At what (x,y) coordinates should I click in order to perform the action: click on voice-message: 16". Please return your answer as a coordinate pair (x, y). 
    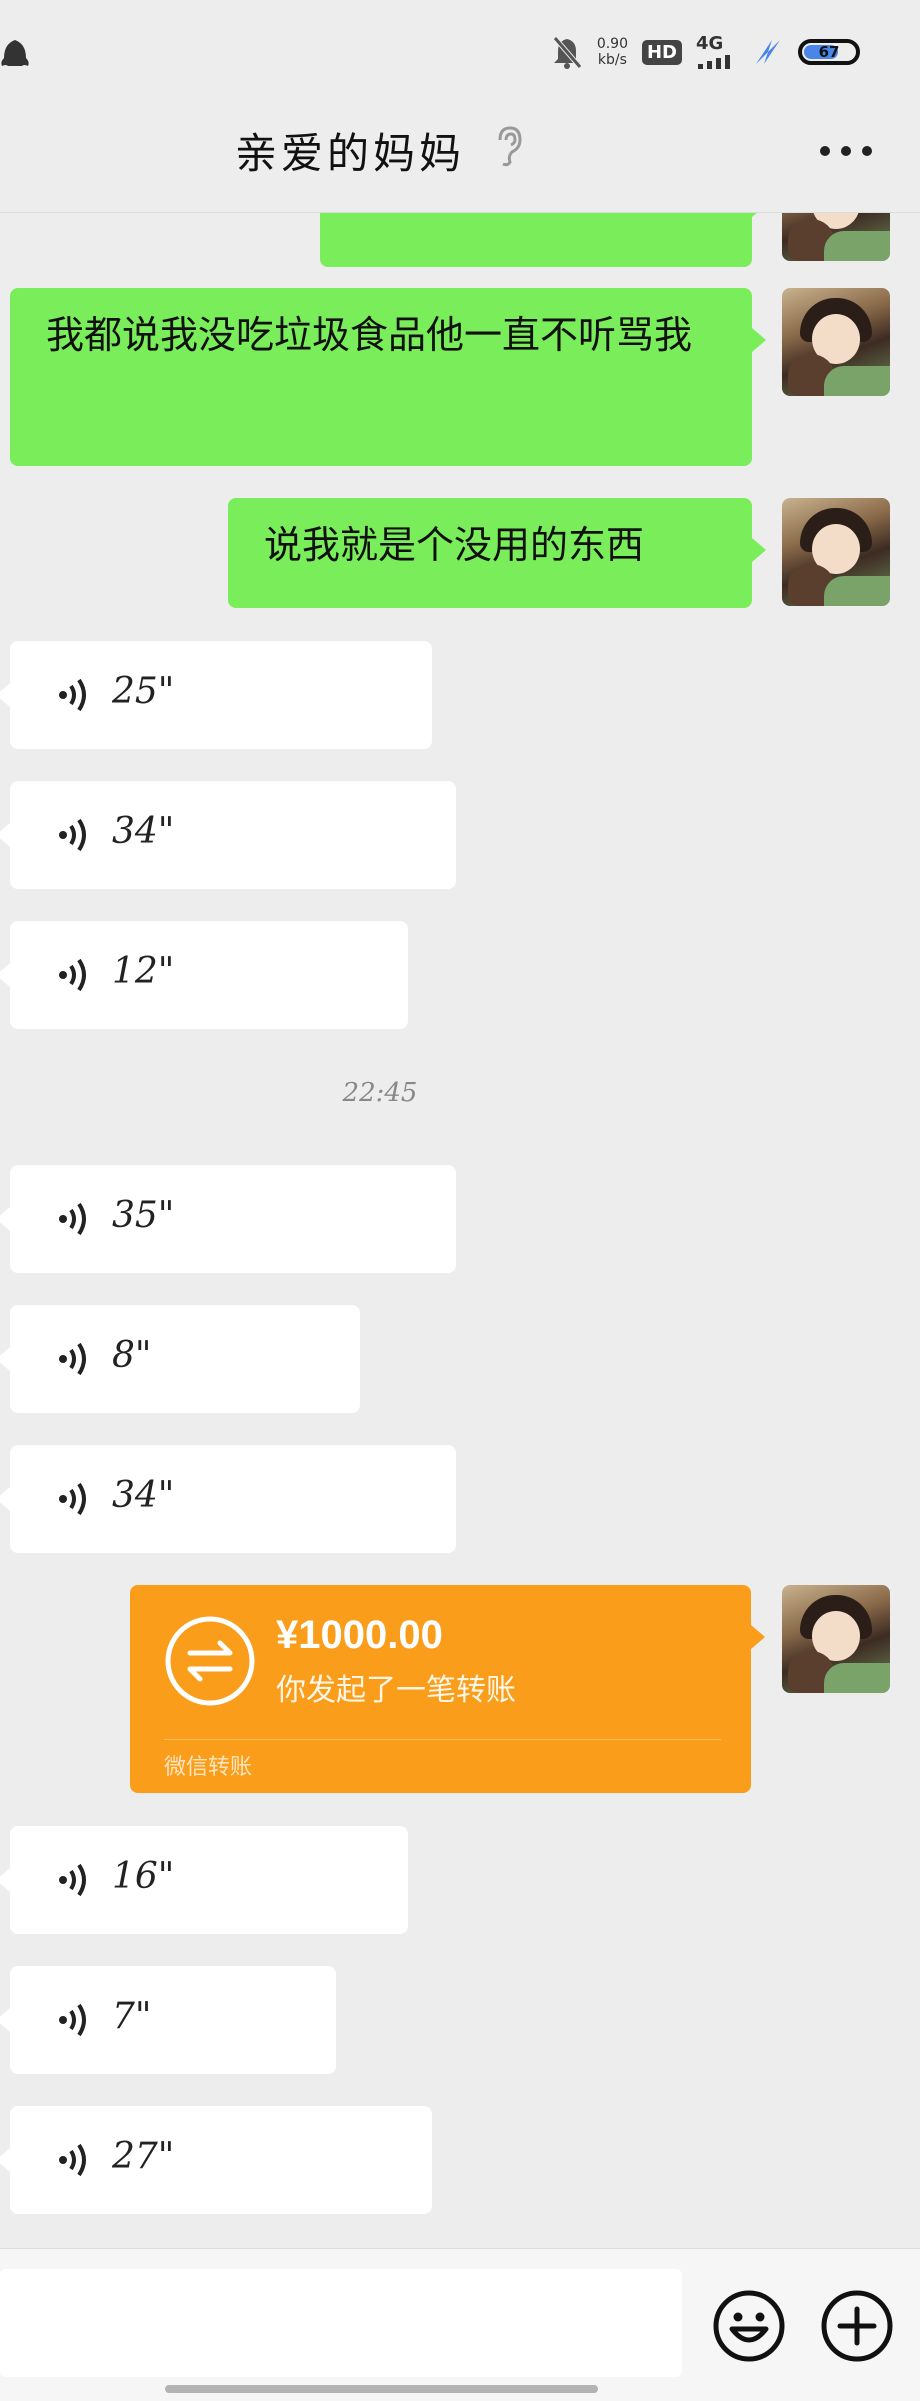
    Looking at the image, I should click on (204, 1880).